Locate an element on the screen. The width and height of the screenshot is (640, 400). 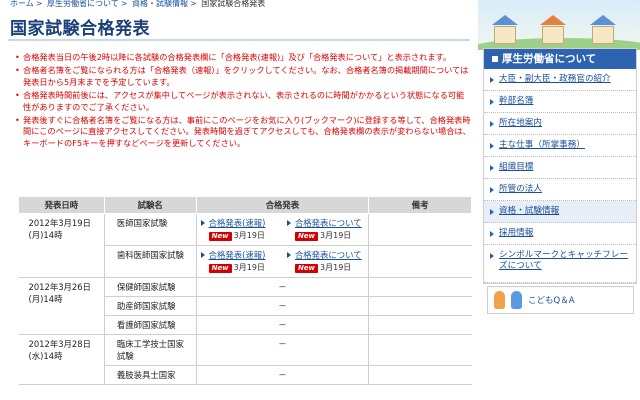
announcement-date: 2012年3月19日(月)14時 is located at coordinates (61, 245).